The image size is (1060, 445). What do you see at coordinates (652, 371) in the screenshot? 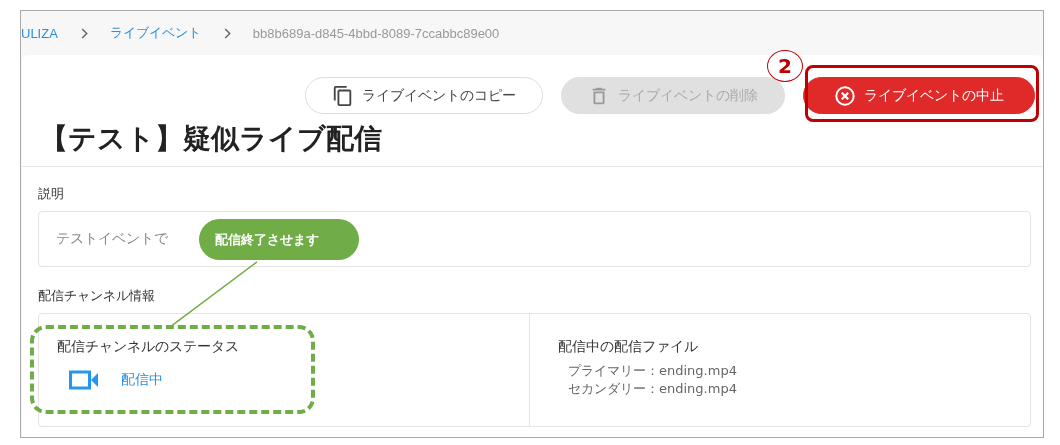
I see `file-line: プライマリー：ending.mp4` at bounding box center [652, 371].